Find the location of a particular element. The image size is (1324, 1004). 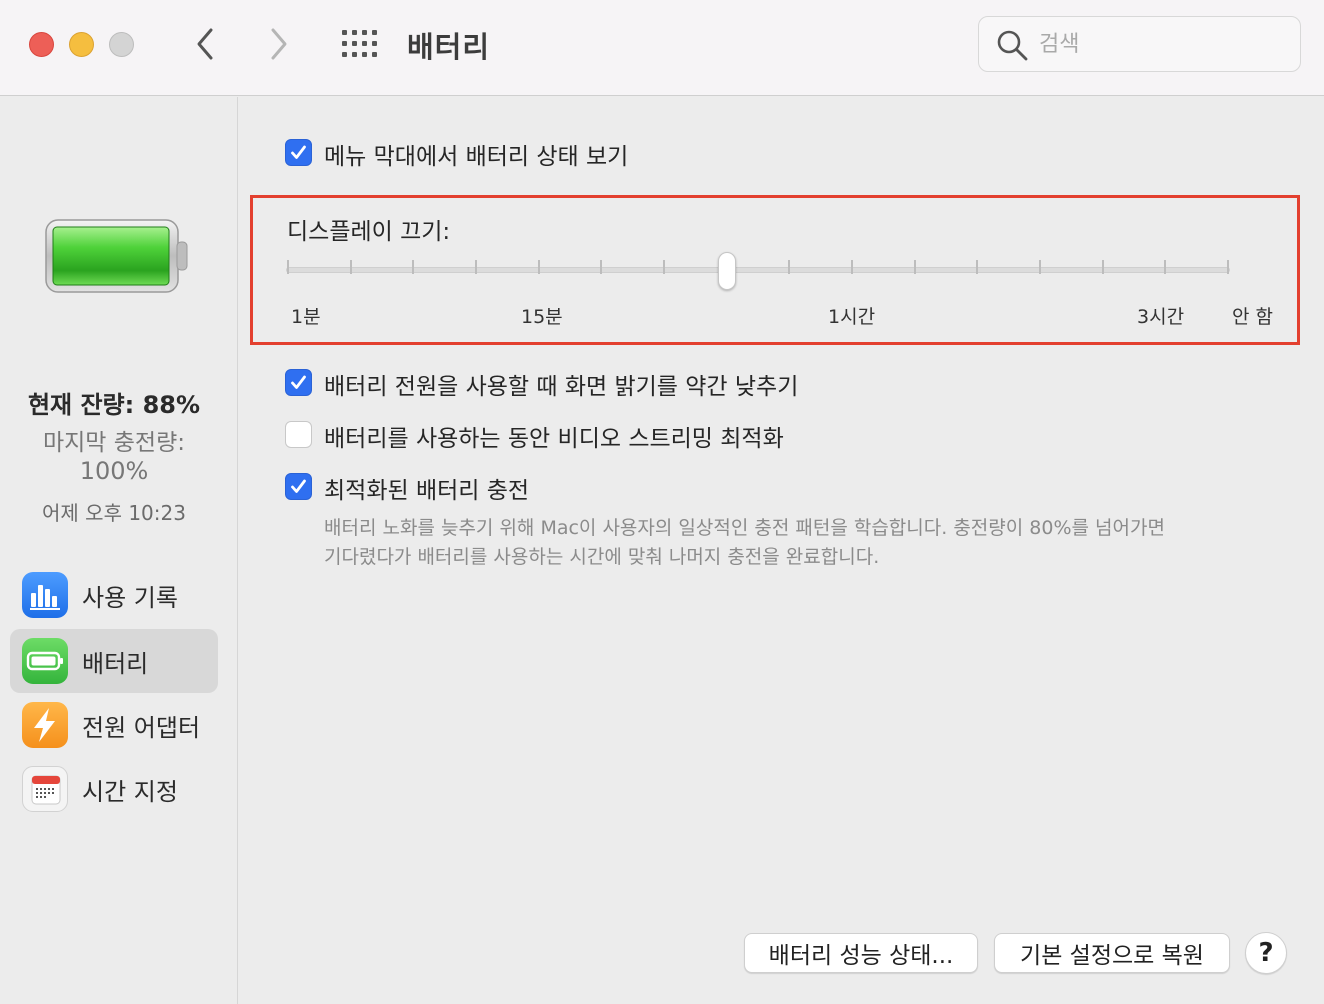

optimize-video-checkbox is located at coordinates (298, 434).